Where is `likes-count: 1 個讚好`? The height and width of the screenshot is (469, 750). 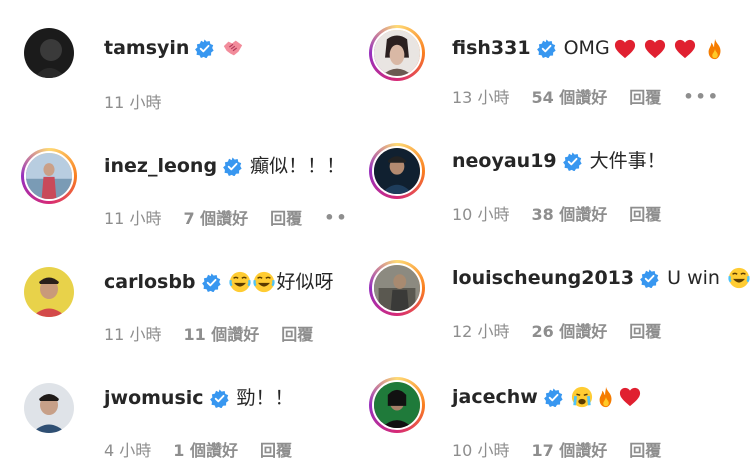
likes-count: 1 個讚好 is located at coordinates (205, 449).